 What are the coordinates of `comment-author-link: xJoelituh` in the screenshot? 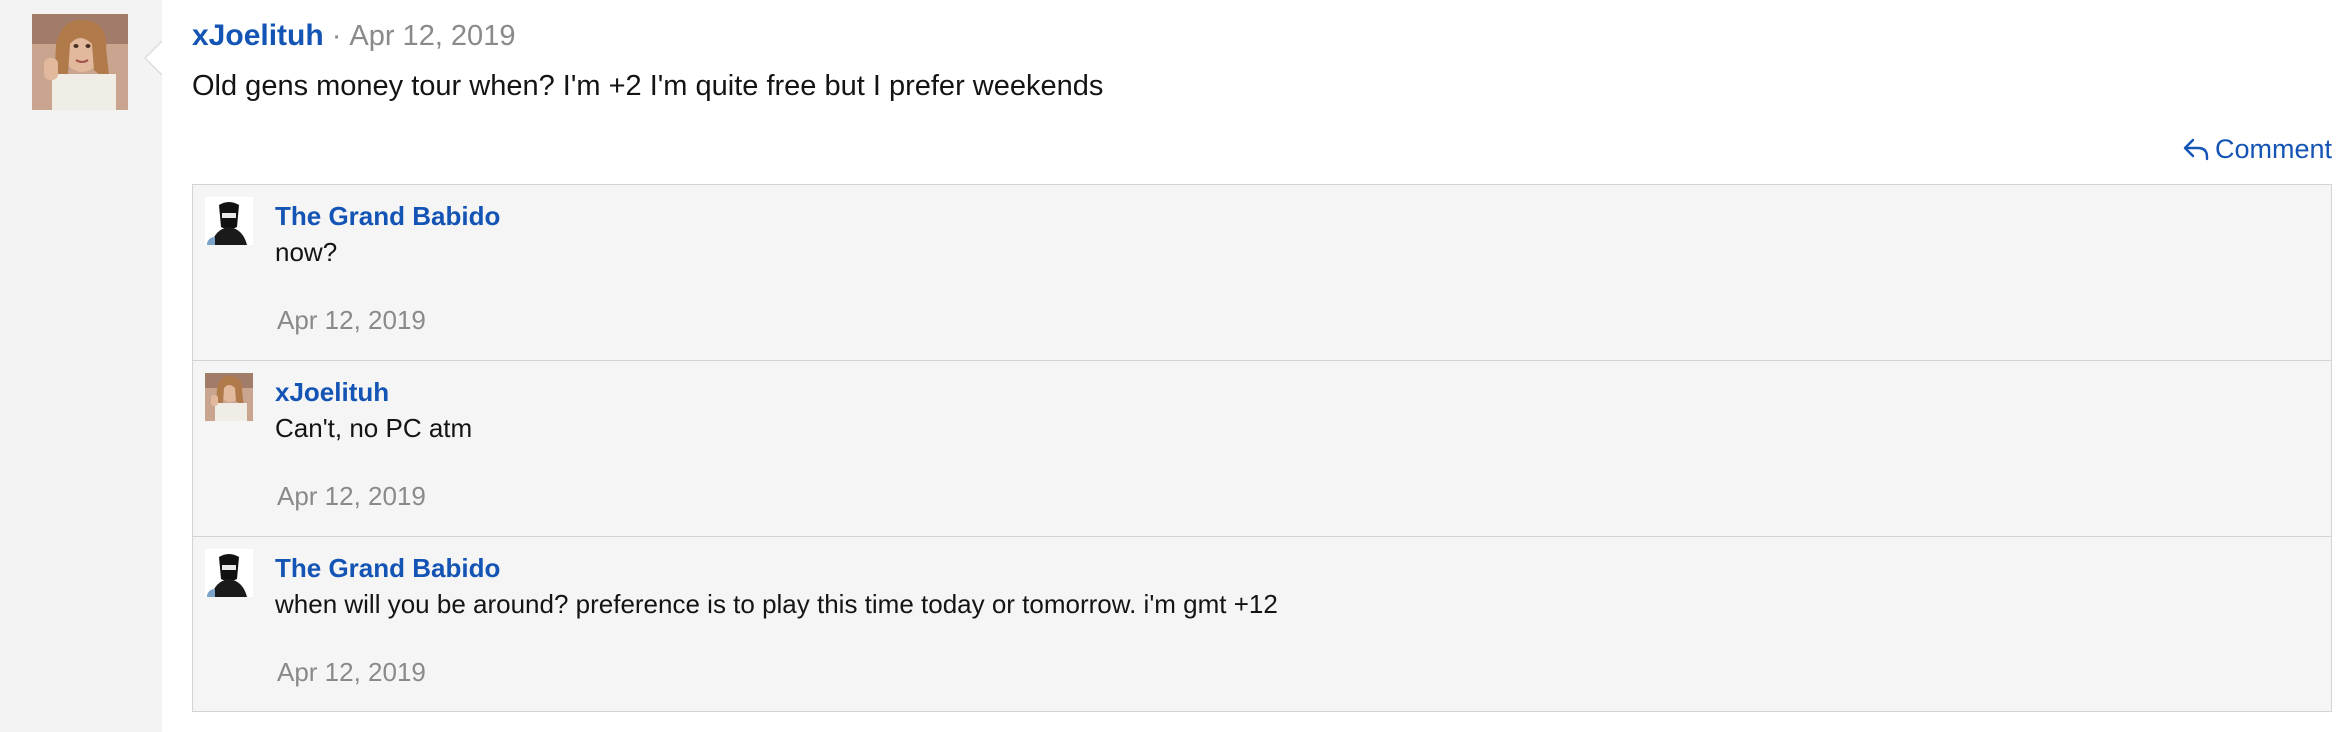 It's located at (332, 392).